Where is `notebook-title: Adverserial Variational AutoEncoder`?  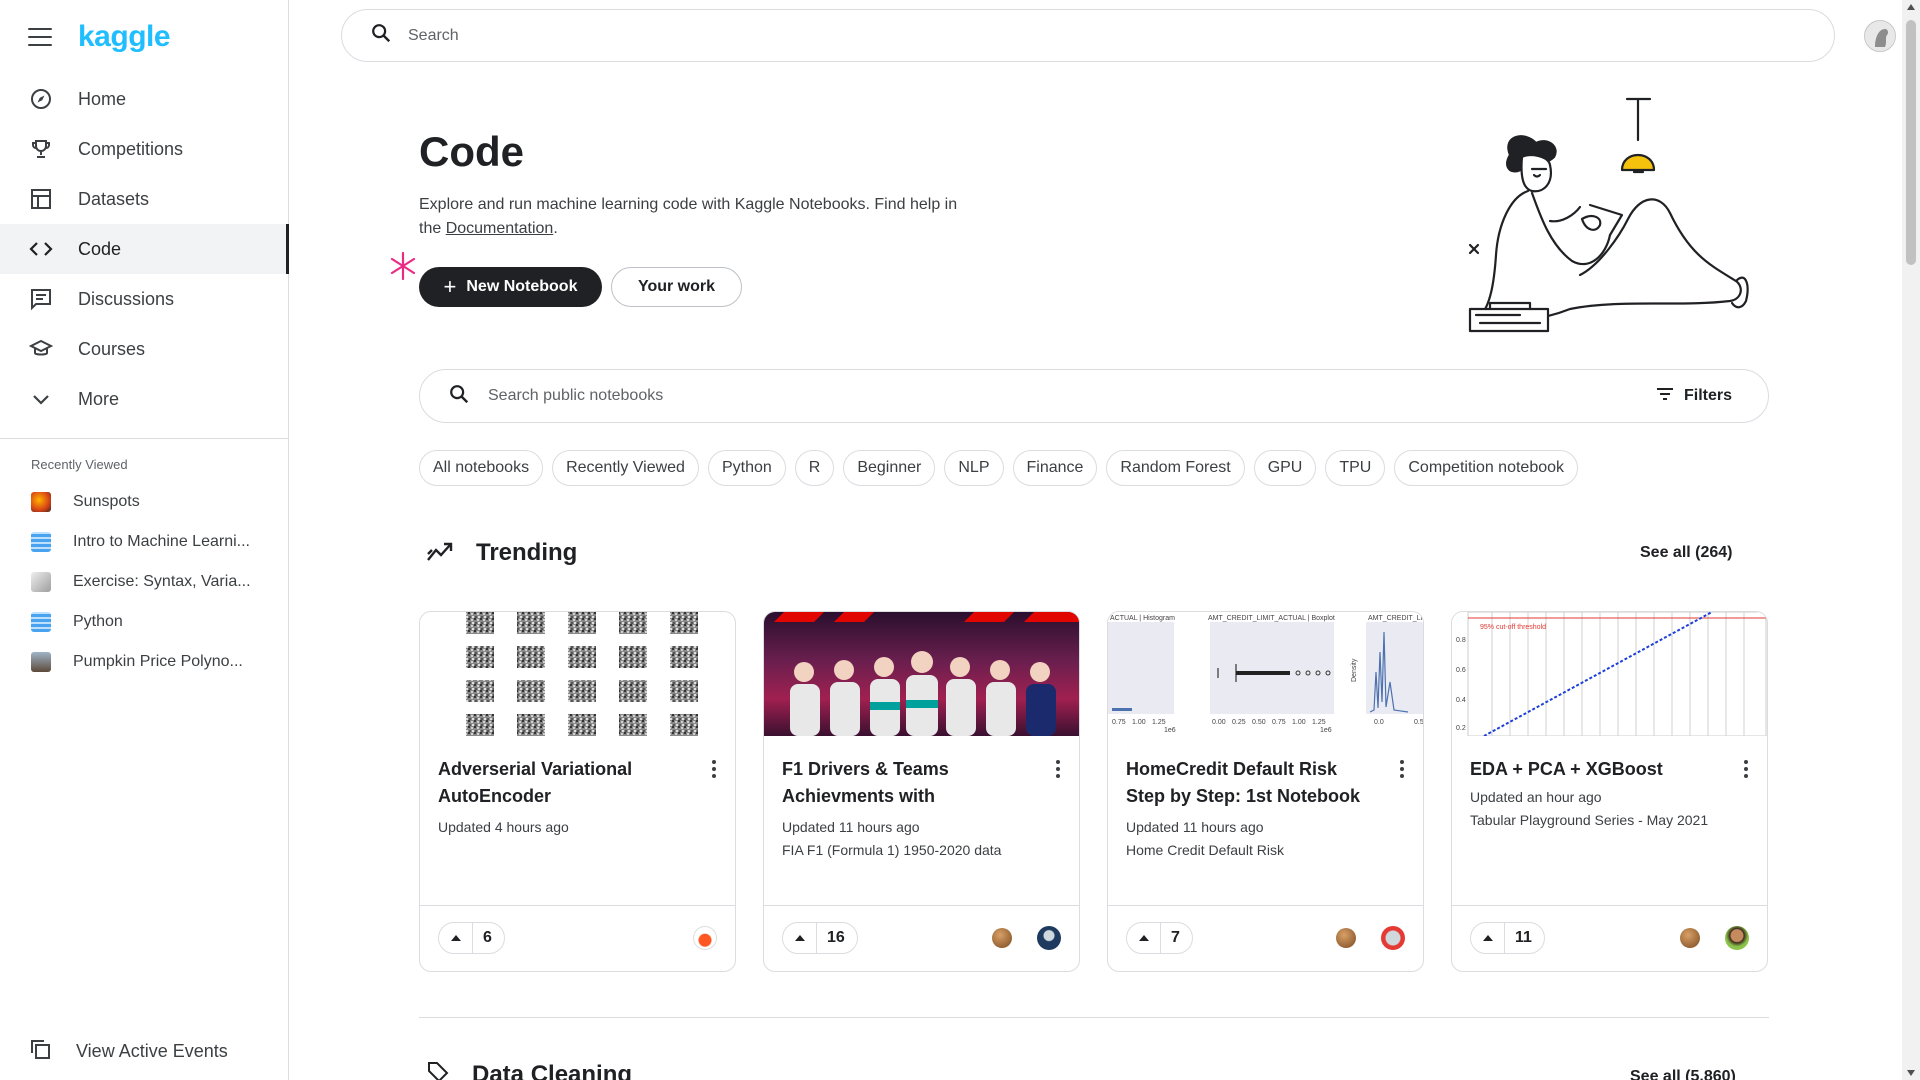 notebook-title: Adverserial Variational AutoEncoder is located at coordinates (565, 783).